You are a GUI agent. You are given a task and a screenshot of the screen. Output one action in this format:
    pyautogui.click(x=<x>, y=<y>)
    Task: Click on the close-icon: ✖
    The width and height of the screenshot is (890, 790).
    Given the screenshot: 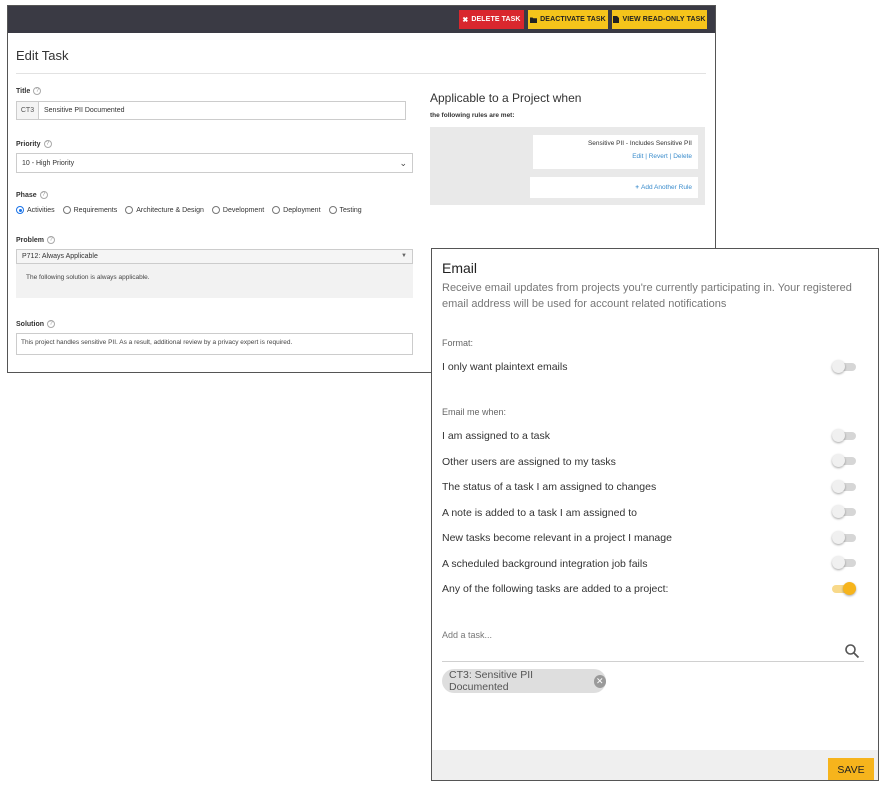 What is the action you would take?
    pyautogui.click(x=465, y=20)
    